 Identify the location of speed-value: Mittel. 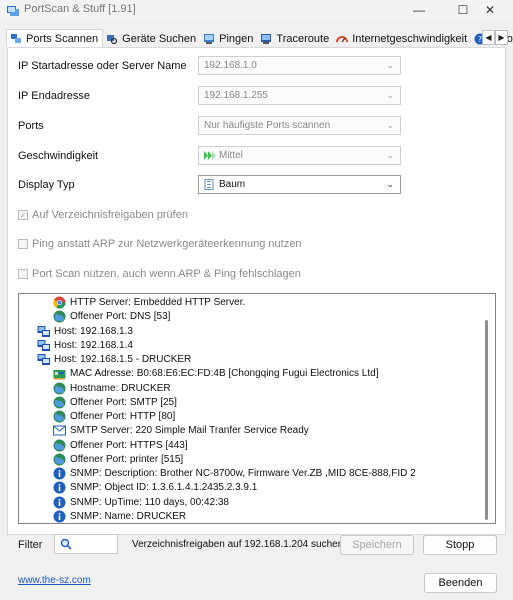
(231, 155).